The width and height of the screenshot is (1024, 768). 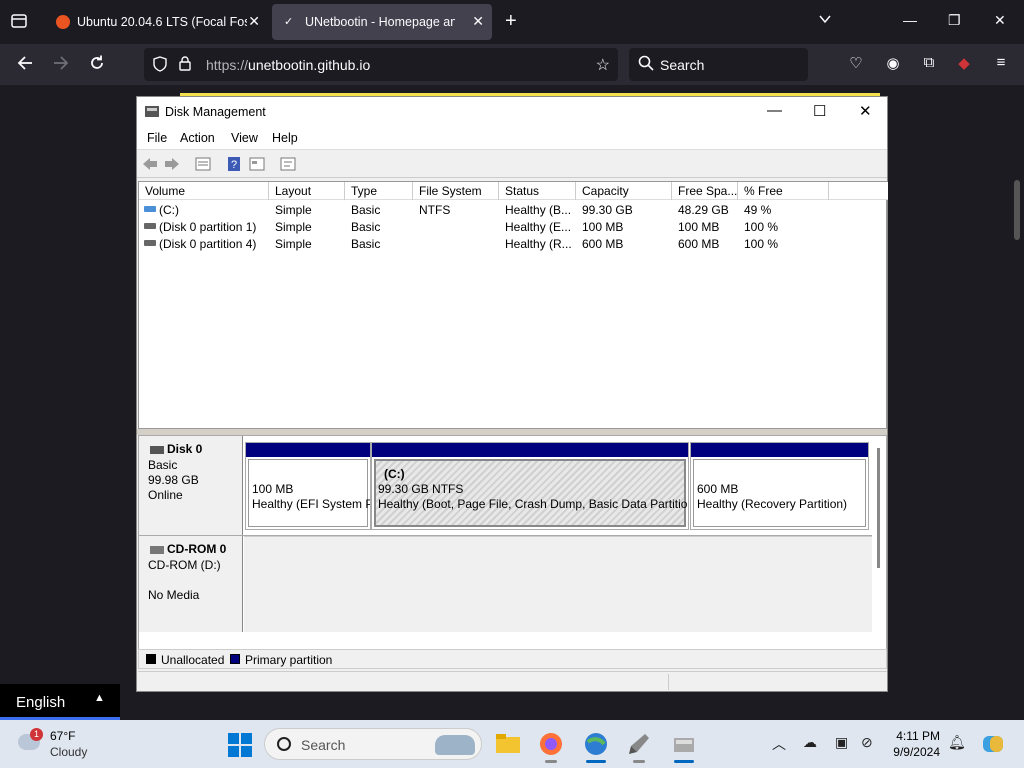 What do you see at coordinates (20, 22) in the screenshot?
I see `tab-list-icon` at bounding box center [20, 22].